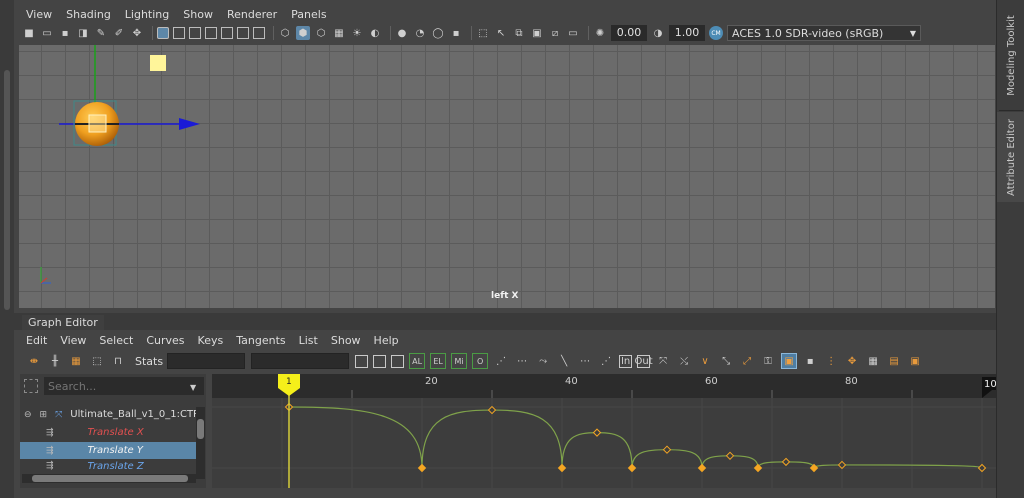 The width and height of the screenshot is (1024, 498). Describe the element at coordinates (519, 33) in the screenshot. I see `xray-joints-icon: ⧉` at that location.